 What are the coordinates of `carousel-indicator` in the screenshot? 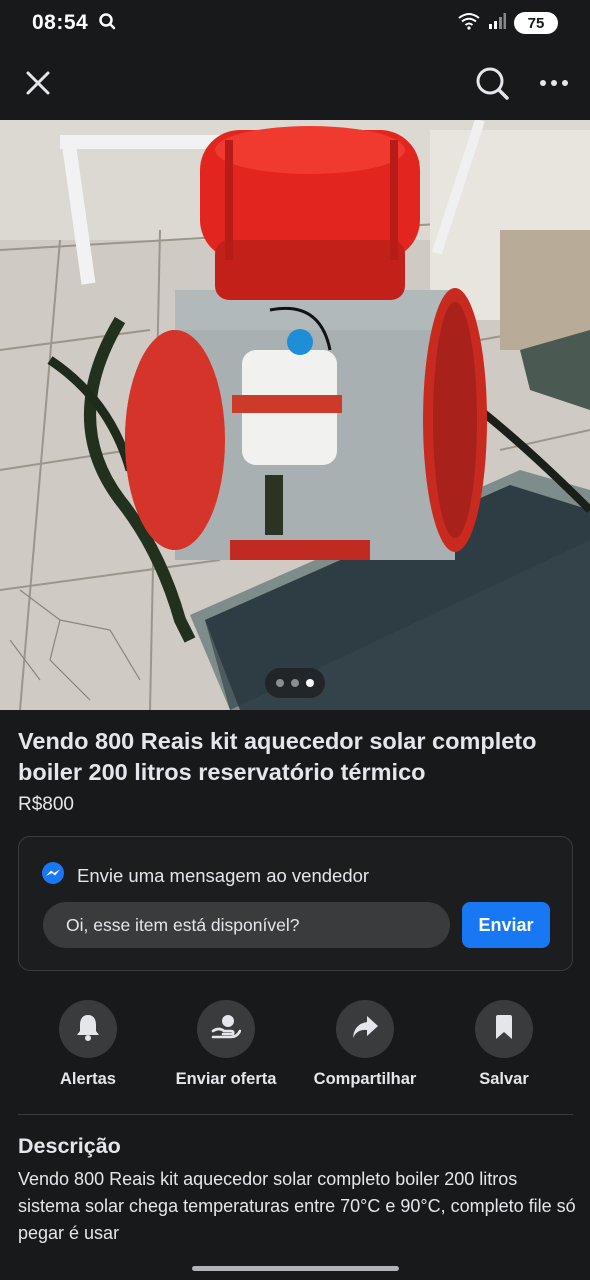 It's located at (295, 683).